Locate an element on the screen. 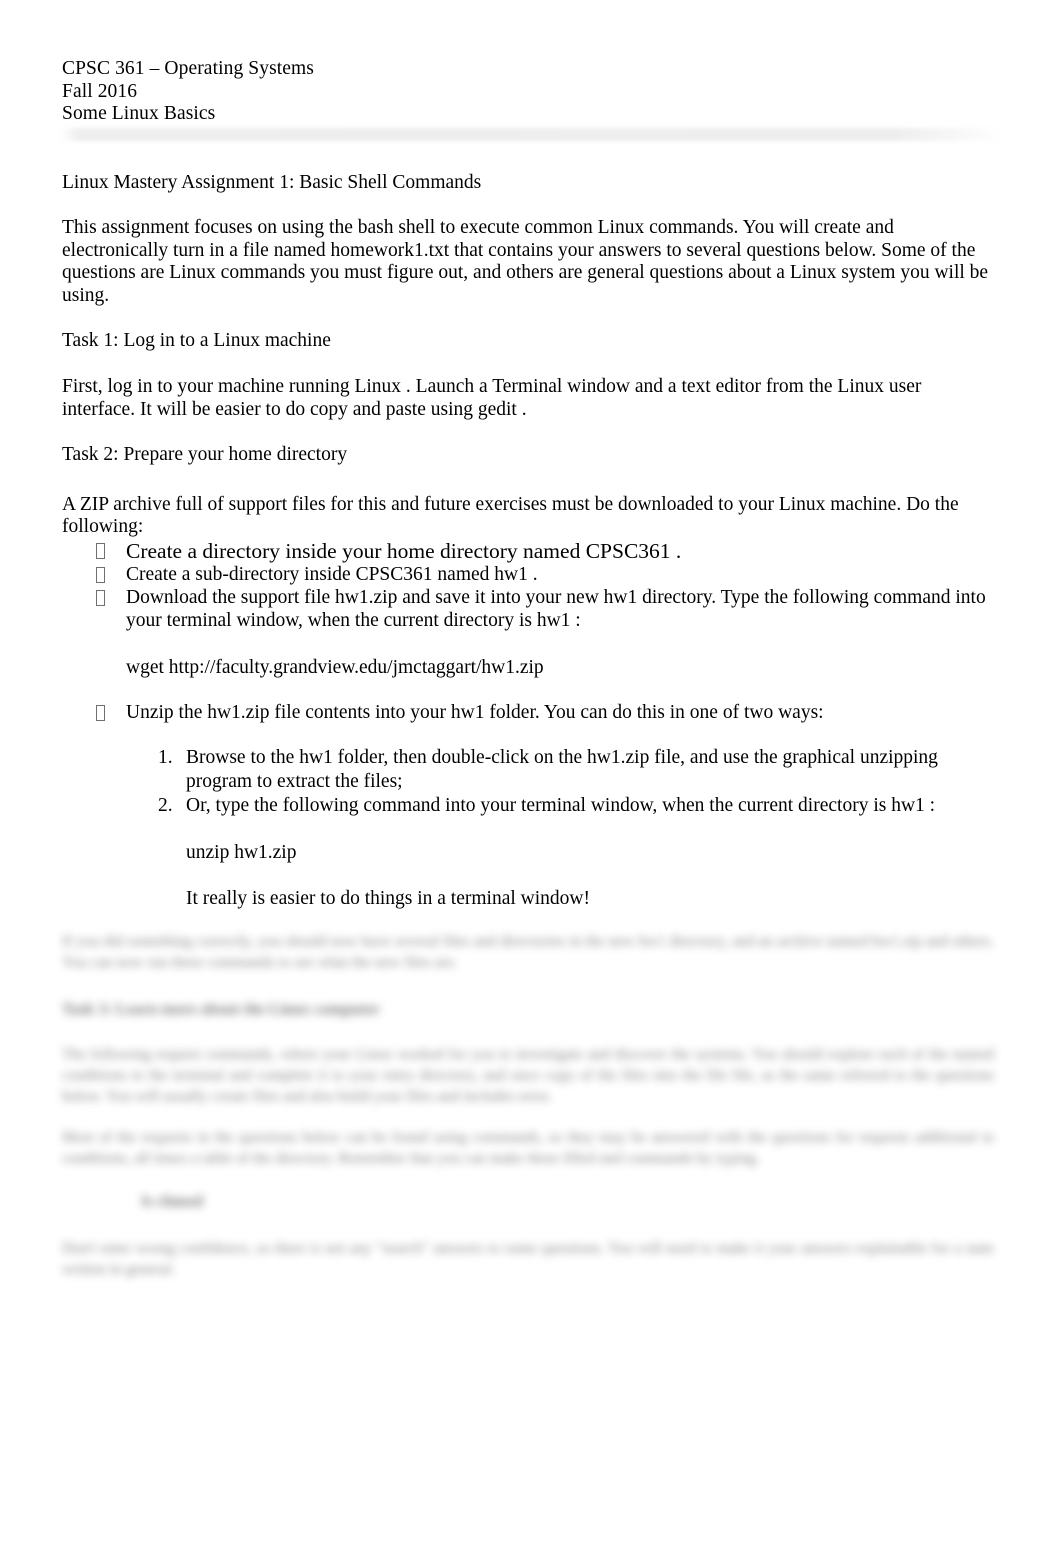  redacted-indented-line: ls chmod is located at coordinates (172, 1202).